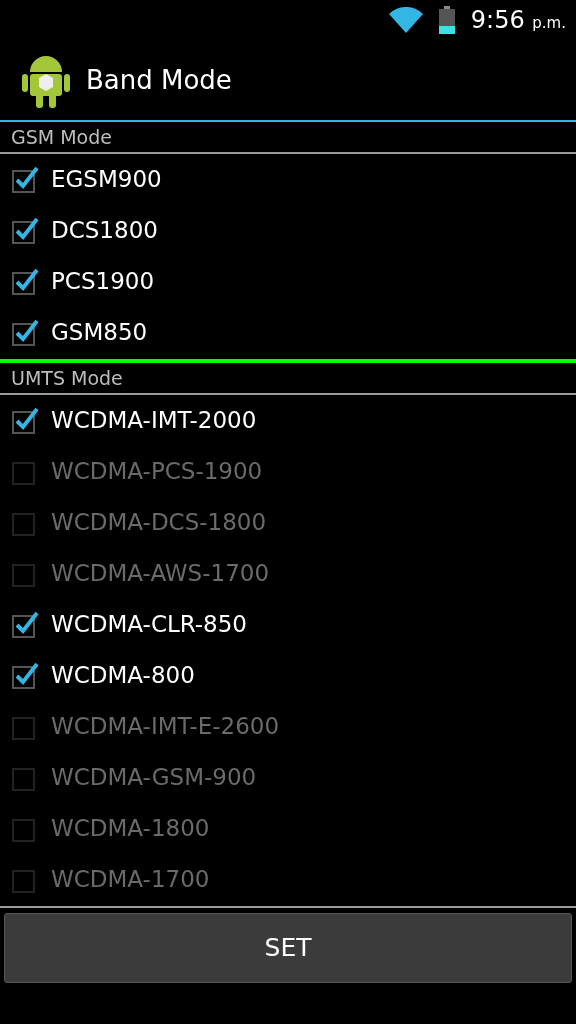  Describe the element at coordinates (288, 726) in the screenshot. I see `band-checkbox-row: WCDMA-IMT-E-2600` at that location.